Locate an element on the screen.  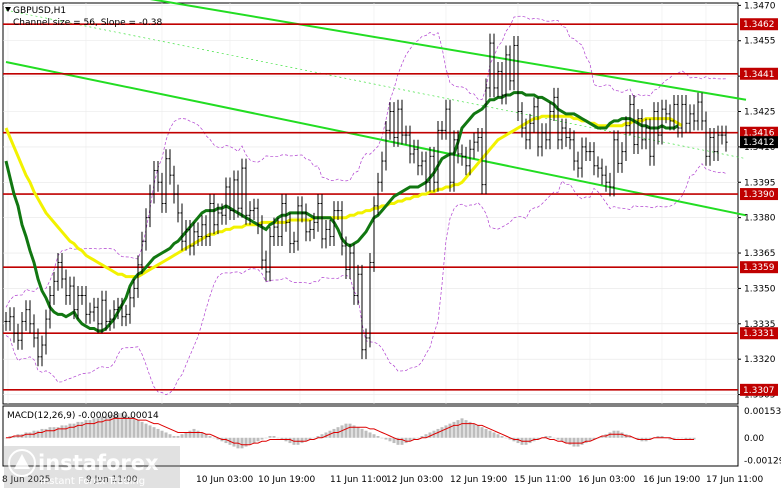
time-tick-label: 12 Jun 03:00 is located at coordinates (414, 480).